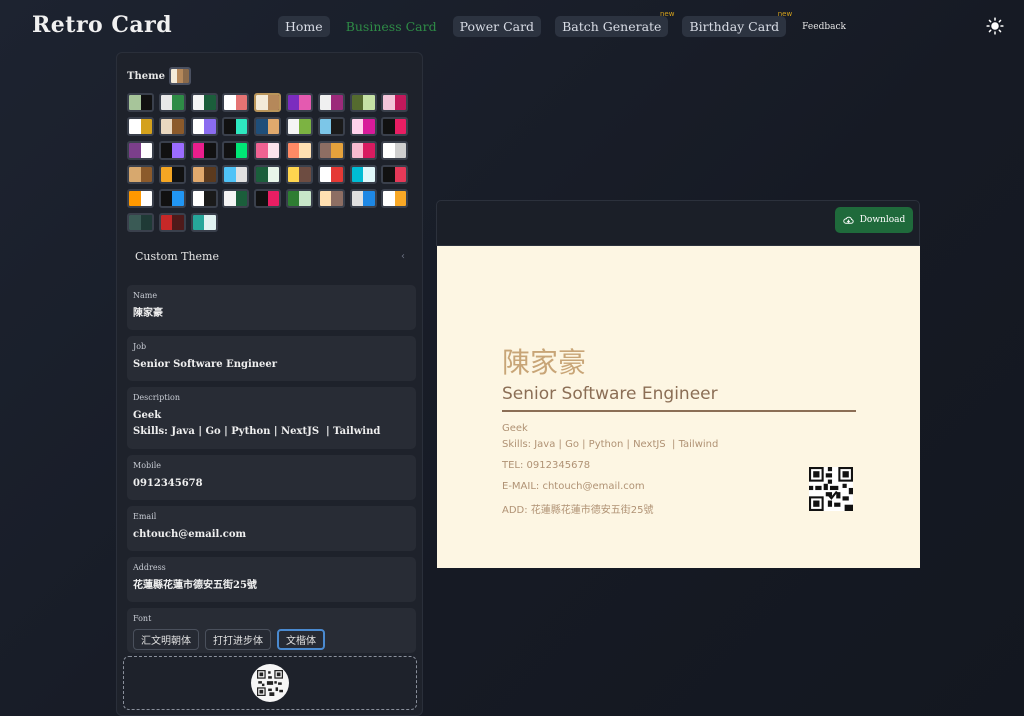 The height and width of the screenshot is (716, 1024). Describe the element at coordinates (874, 220) in the screenshot. I see `download-button: Download` at that location.